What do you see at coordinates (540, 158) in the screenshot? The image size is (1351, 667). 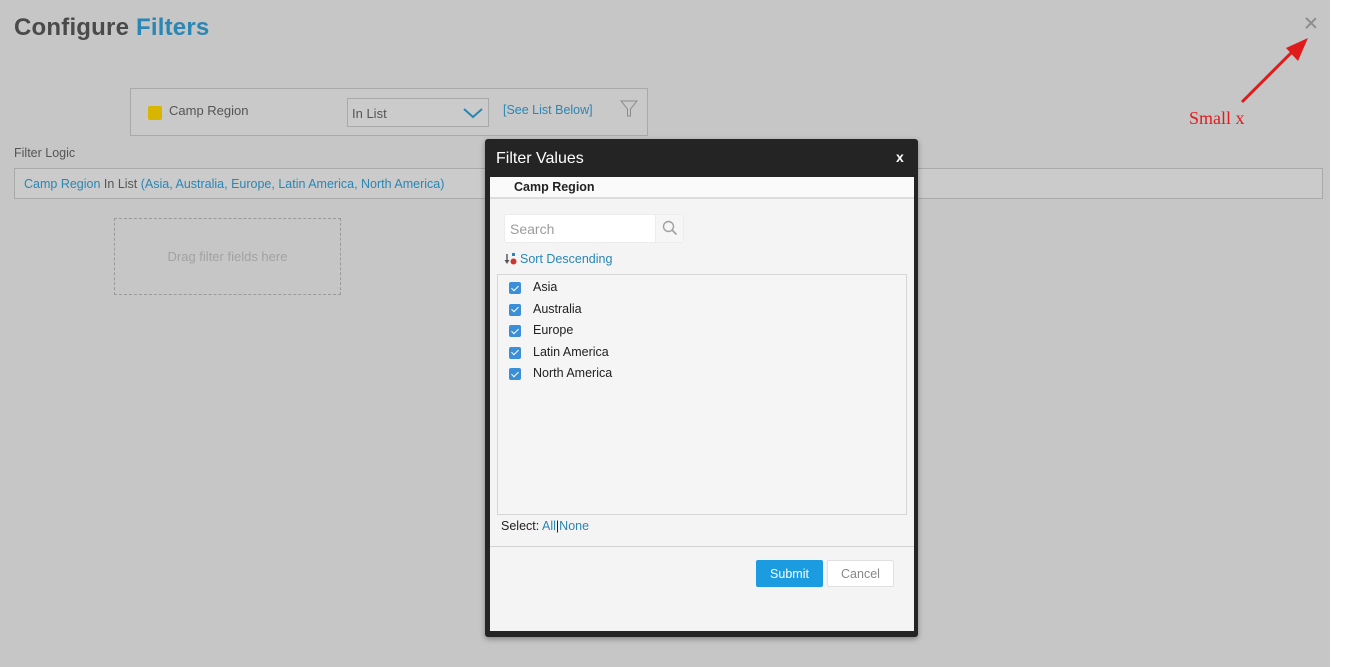 I see `dialog-title: Filter Values` at bounding box center [540, 158].